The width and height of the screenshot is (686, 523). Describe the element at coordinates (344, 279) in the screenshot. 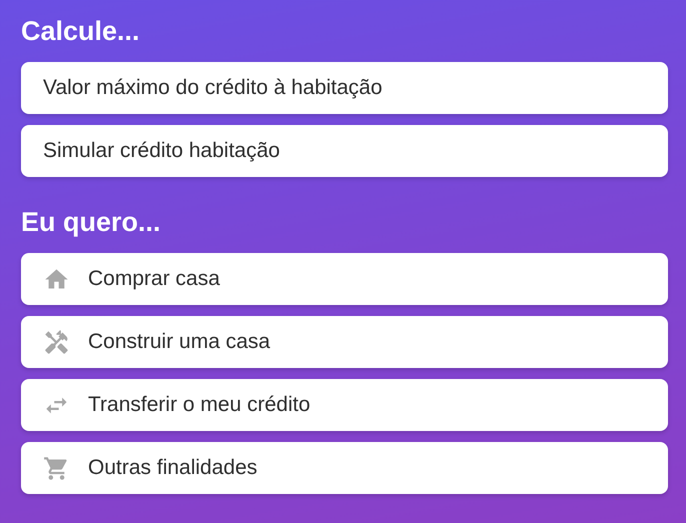

I see `option-button: Comprar casa` at that location.